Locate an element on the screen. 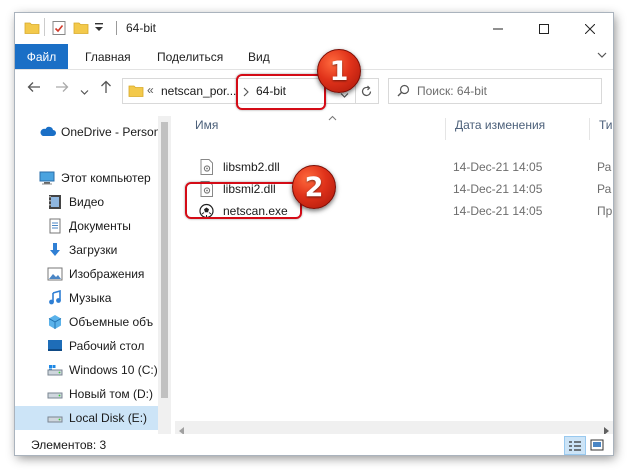 Image resolution: width=628 pixels, height=473 pixels. sidebar-item-label: Объемные объ is located at coordinates (111, 322).